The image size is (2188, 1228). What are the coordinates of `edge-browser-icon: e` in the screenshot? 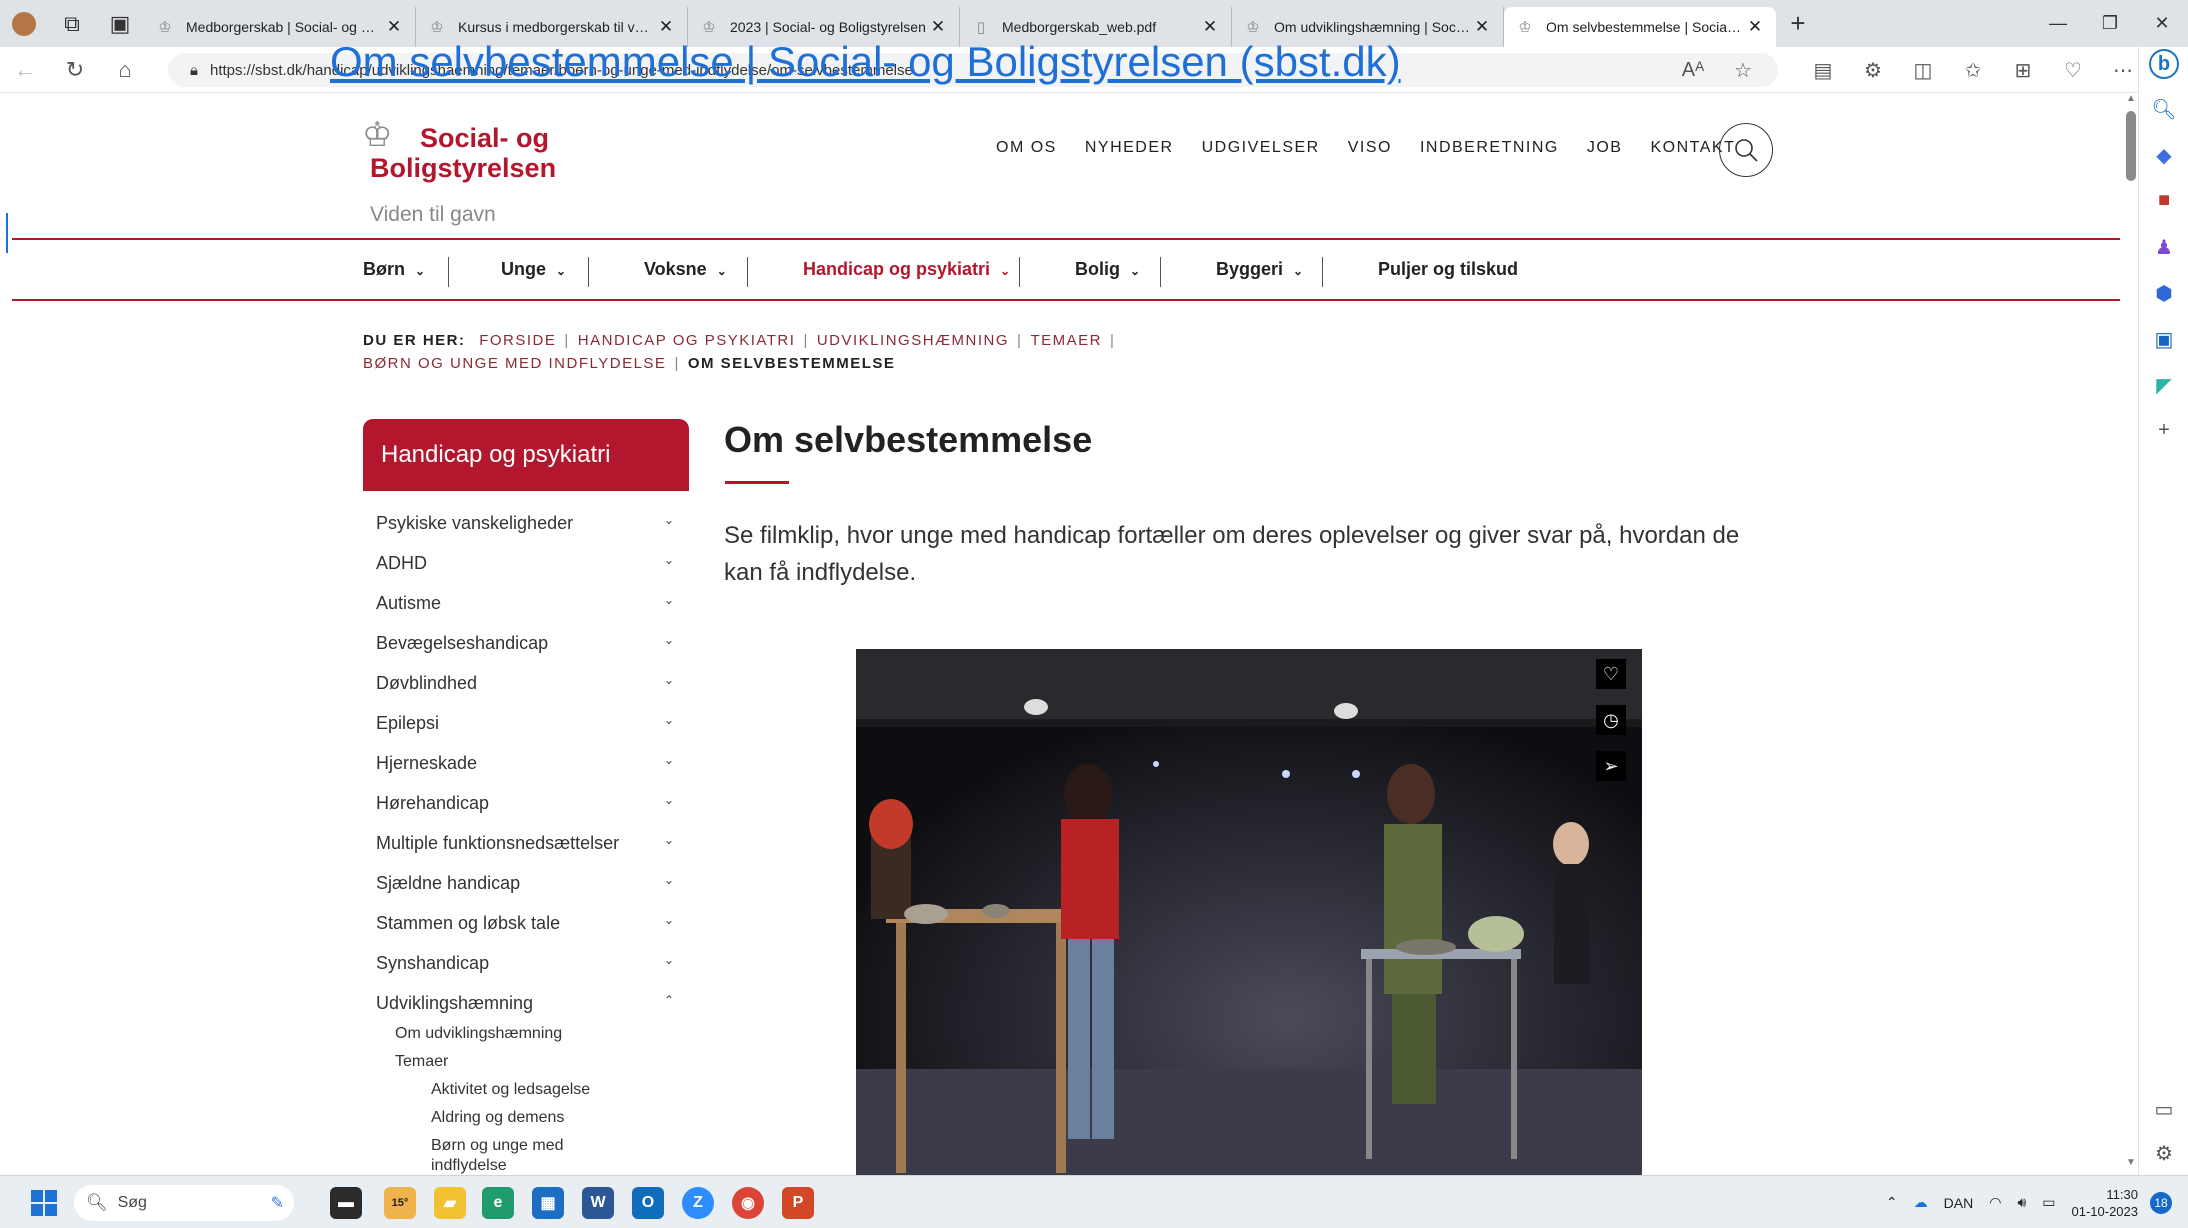 It's located at (498, 1203).